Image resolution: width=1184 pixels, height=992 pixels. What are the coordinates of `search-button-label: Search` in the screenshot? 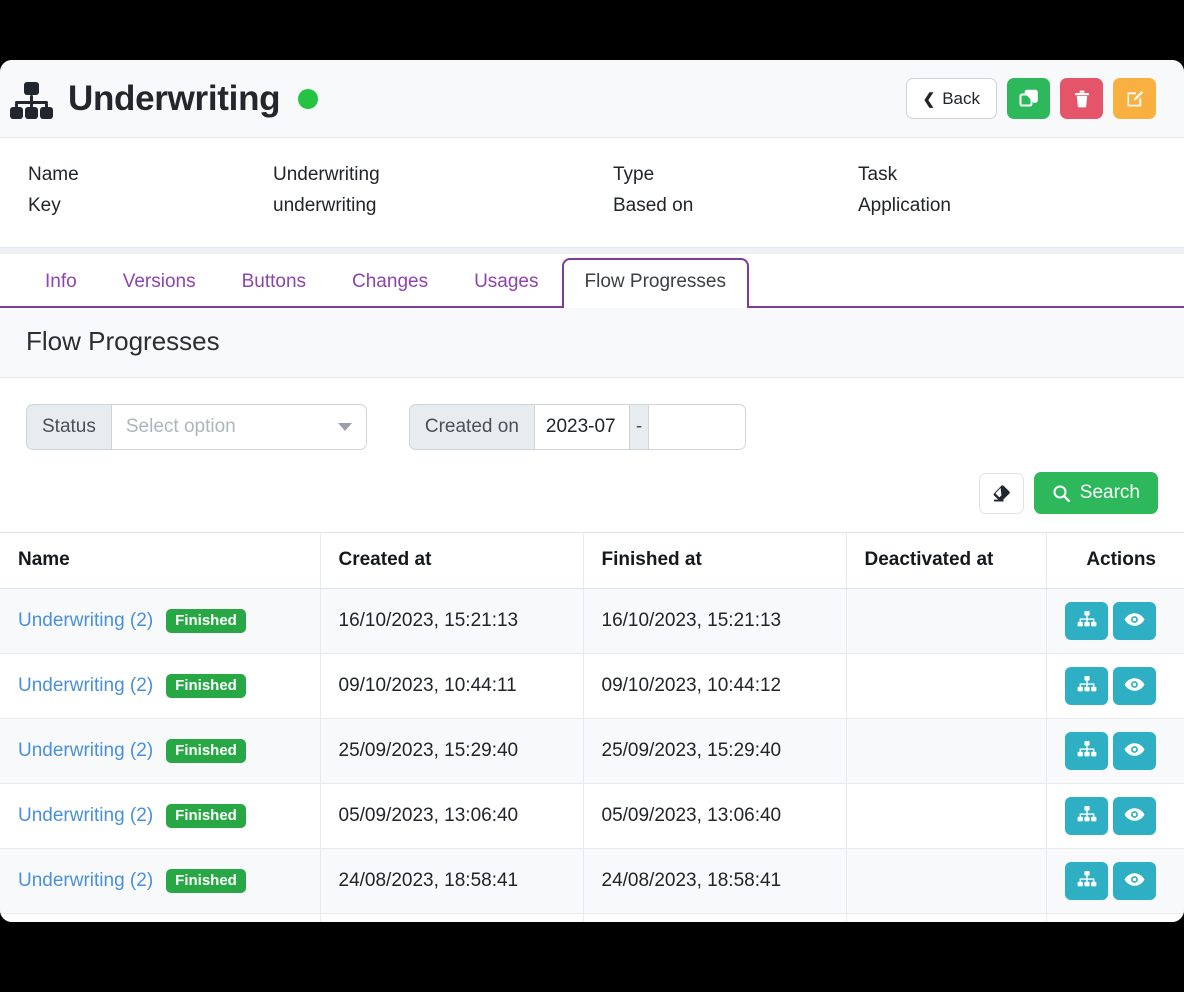 It's located at (1109, 492).